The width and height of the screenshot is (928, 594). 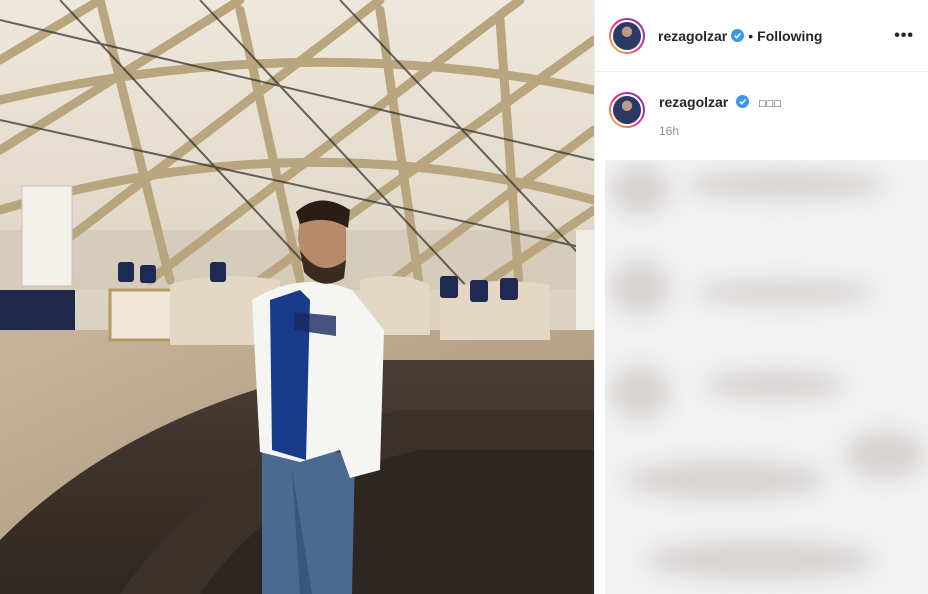 I want to click on caption-verified-badge-icon, so click(x=743, y=101).